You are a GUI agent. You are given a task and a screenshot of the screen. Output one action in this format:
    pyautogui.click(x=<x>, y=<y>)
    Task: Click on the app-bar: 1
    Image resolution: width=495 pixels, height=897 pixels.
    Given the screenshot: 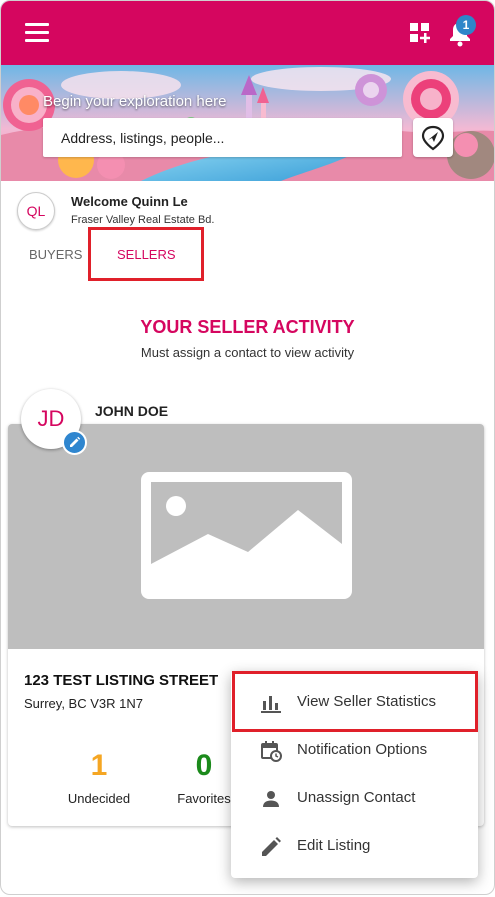 What is the action you would take?
    pyautogui.click(x=247, y=33)
    